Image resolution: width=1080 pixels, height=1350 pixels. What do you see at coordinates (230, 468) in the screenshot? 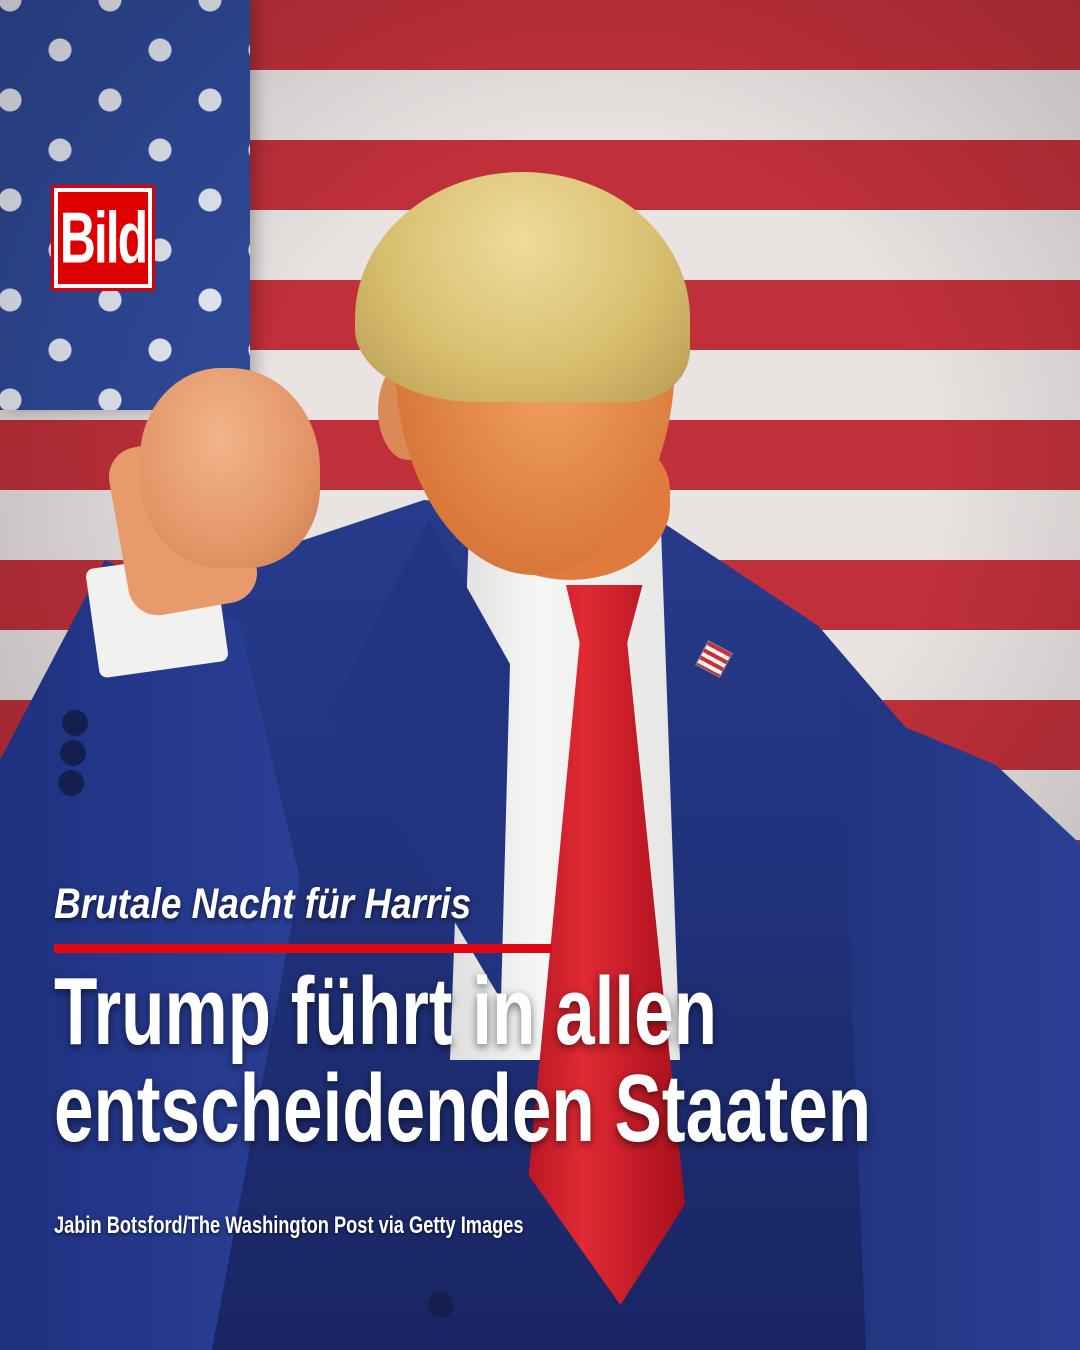
I see `raised-fist` at bounding box center [230, 468].